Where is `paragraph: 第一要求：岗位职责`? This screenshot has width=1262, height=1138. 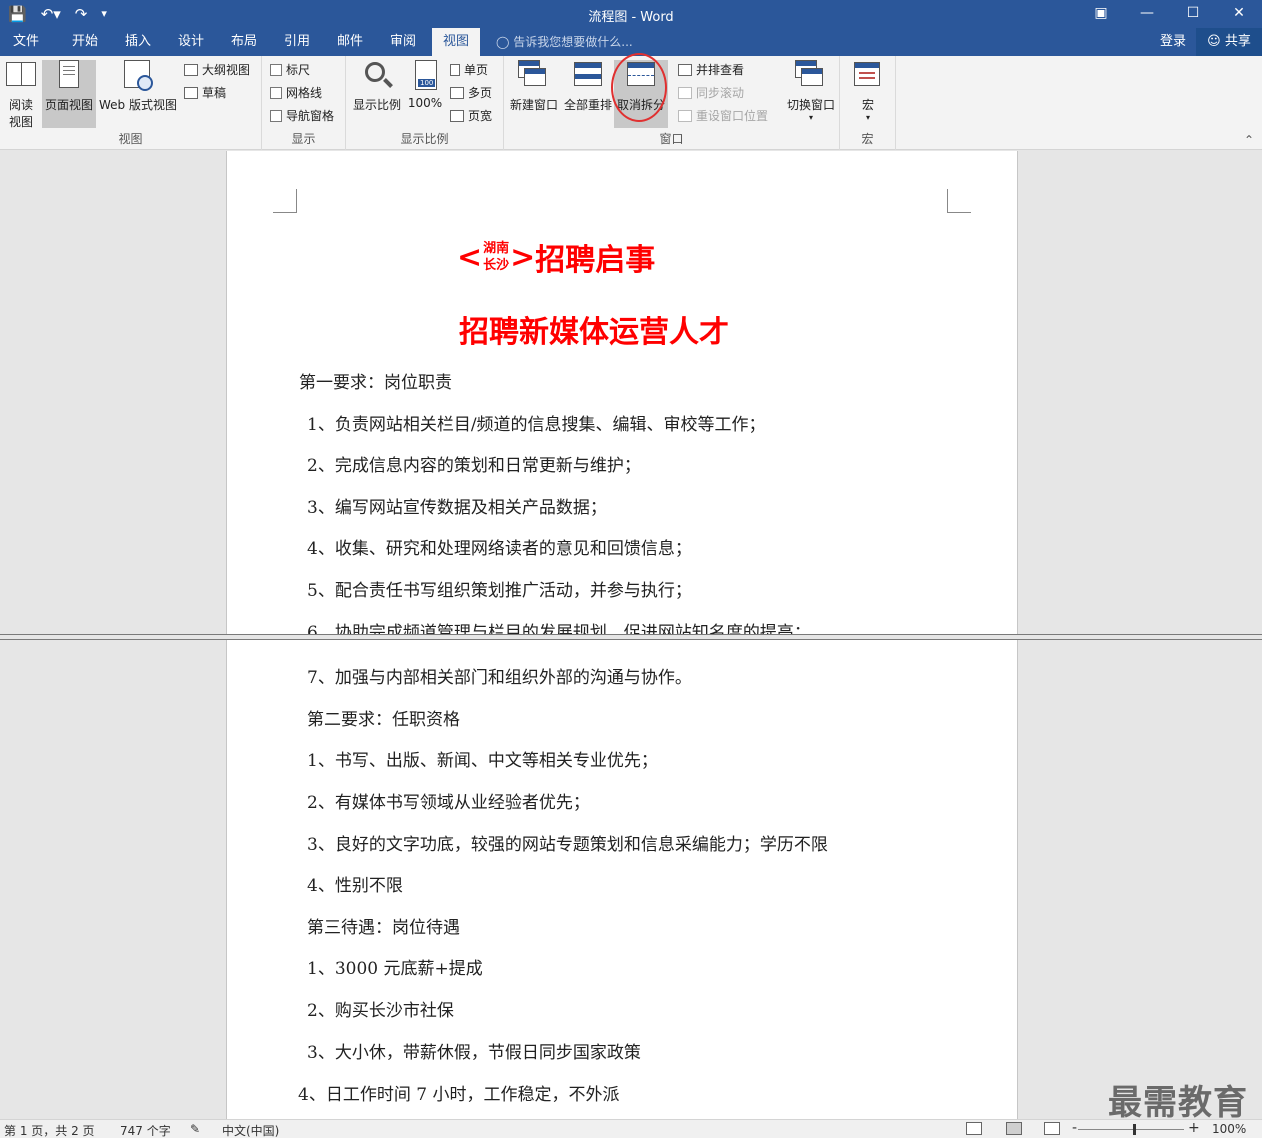
paragraph: 第一要求：岗位职责 is located at coordinates (375, 383).